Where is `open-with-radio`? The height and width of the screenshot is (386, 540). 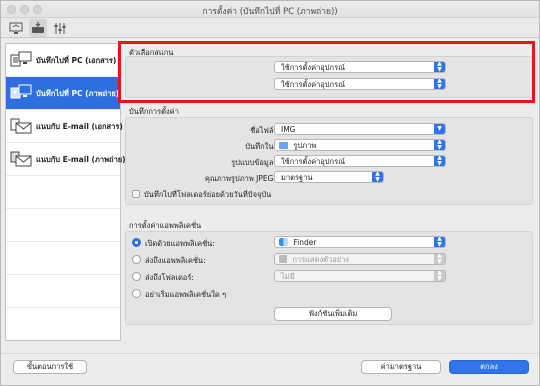
open-with-radio is located at coordinates (136, 242).